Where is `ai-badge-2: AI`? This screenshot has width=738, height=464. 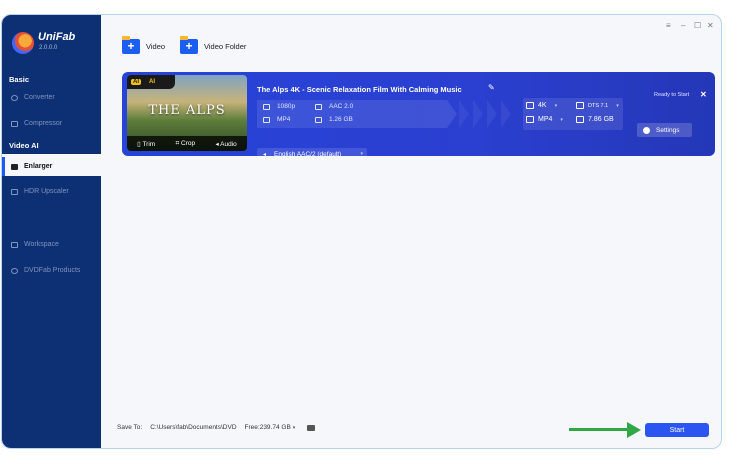 ai-badge-2: AI is located at coordinates (152, 82).